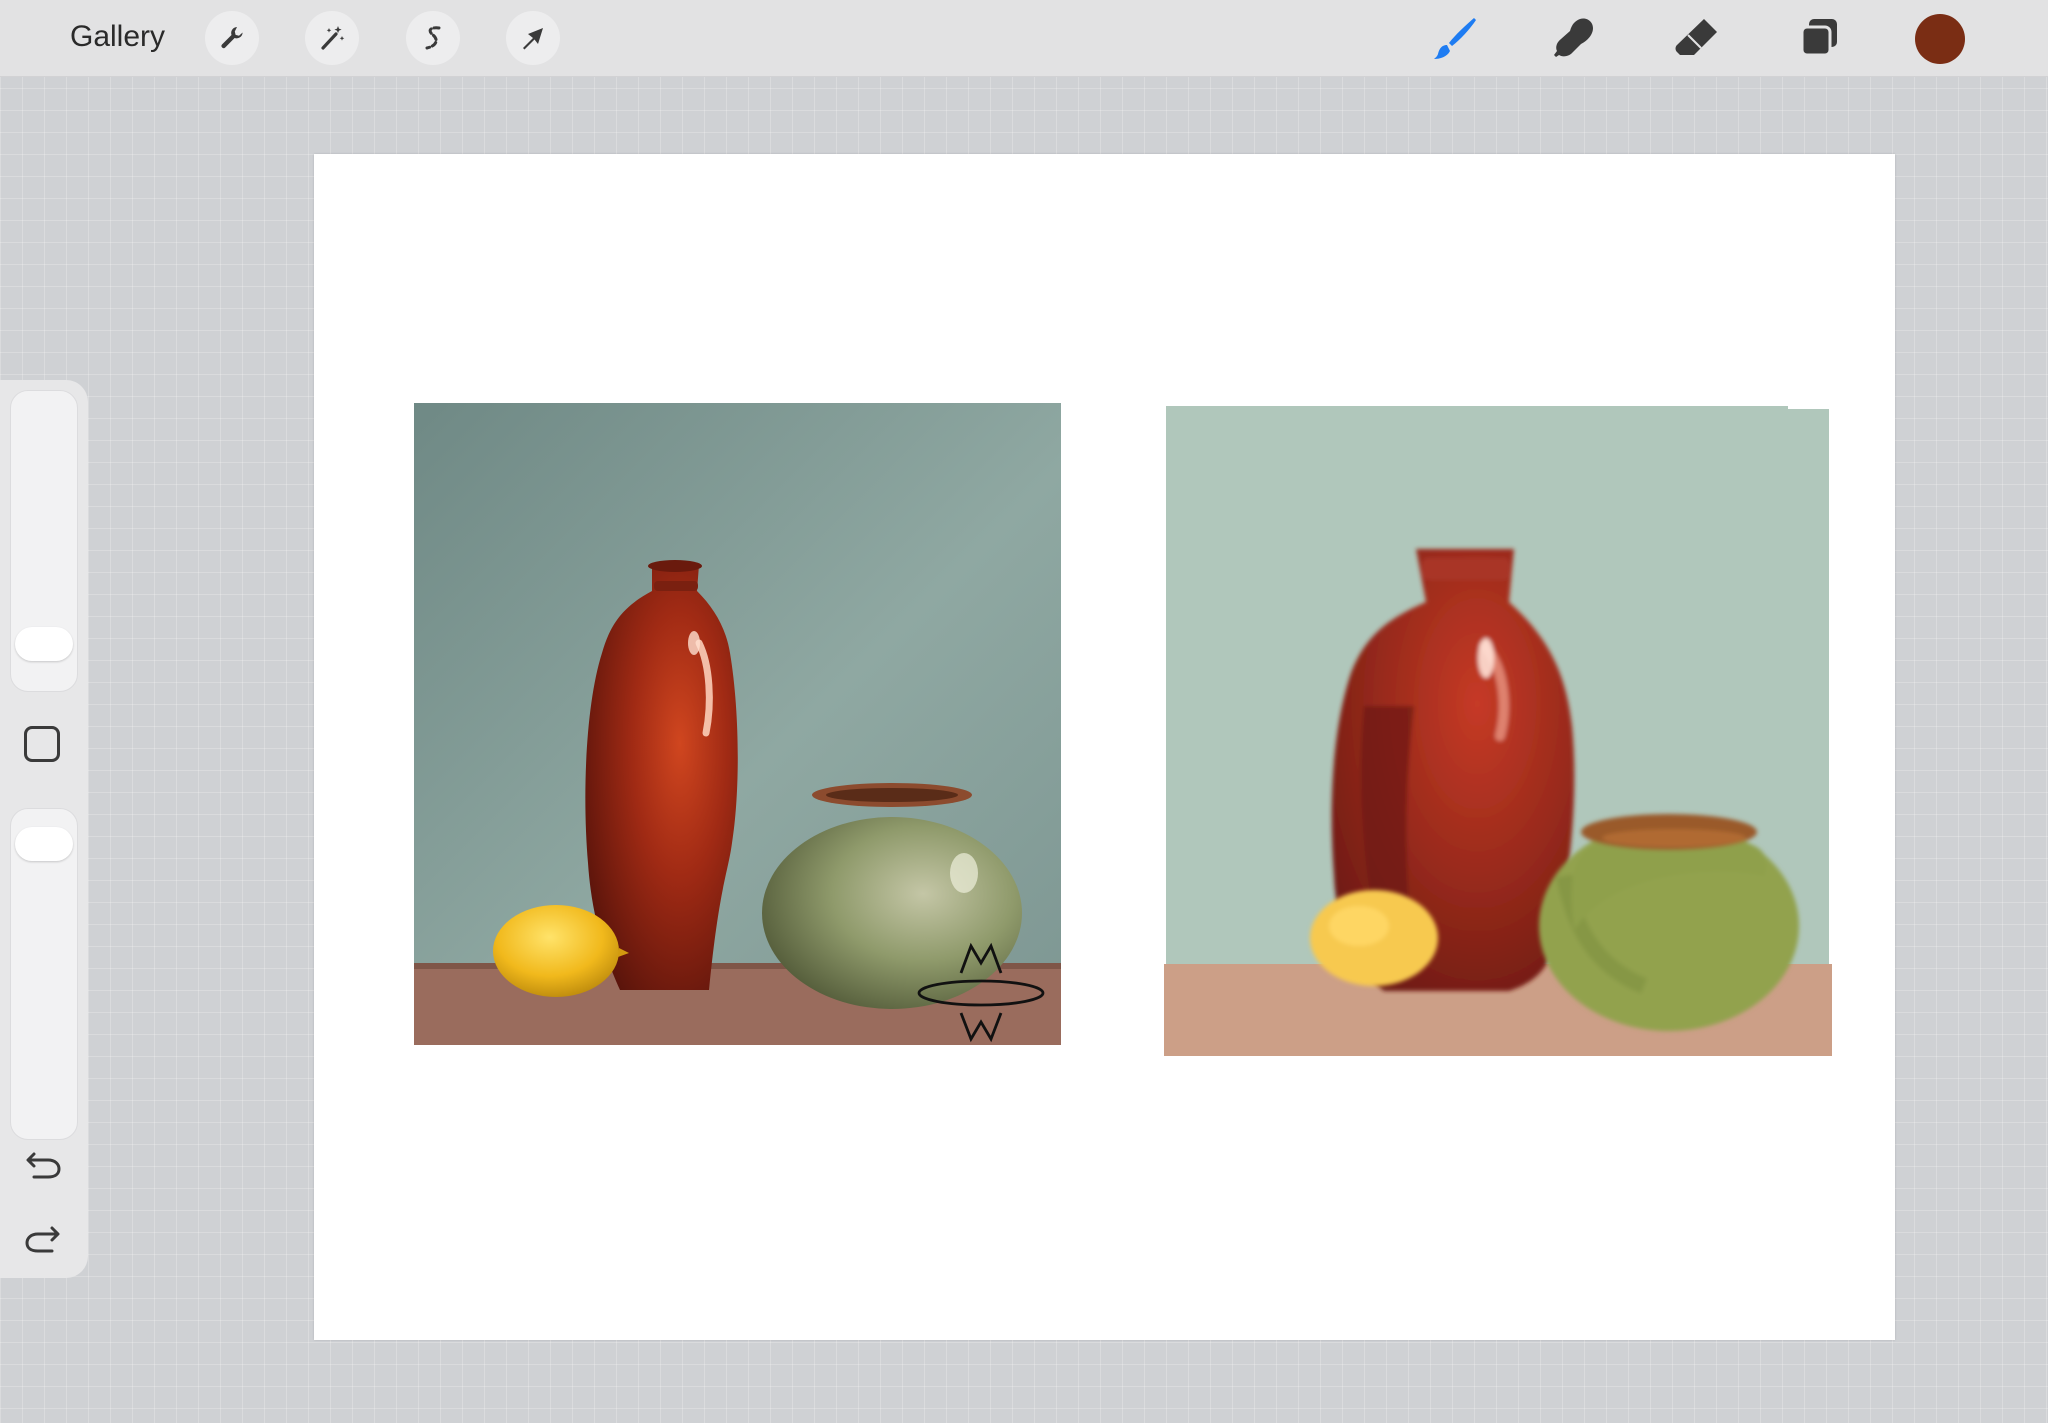 The image size is (2048, 1423). What do you see at coordinates (44, 541) in the screenshot?
I see `brush-size-slider` at bounding box center [44, 541].